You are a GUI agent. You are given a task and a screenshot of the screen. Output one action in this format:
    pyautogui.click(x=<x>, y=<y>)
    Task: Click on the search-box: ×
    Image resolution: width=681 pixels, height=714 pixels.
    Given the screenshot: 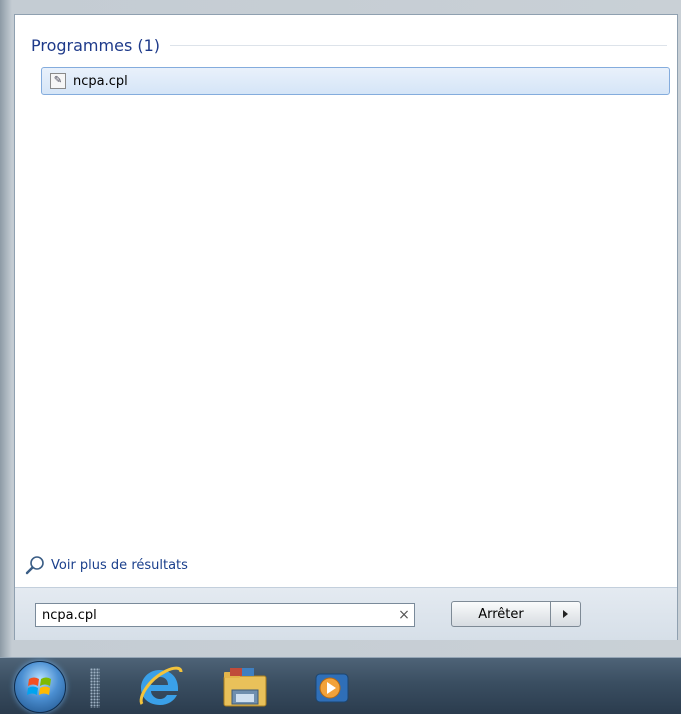 What is the action you would take?
    pyautogui.click(x=225, y=615)
    